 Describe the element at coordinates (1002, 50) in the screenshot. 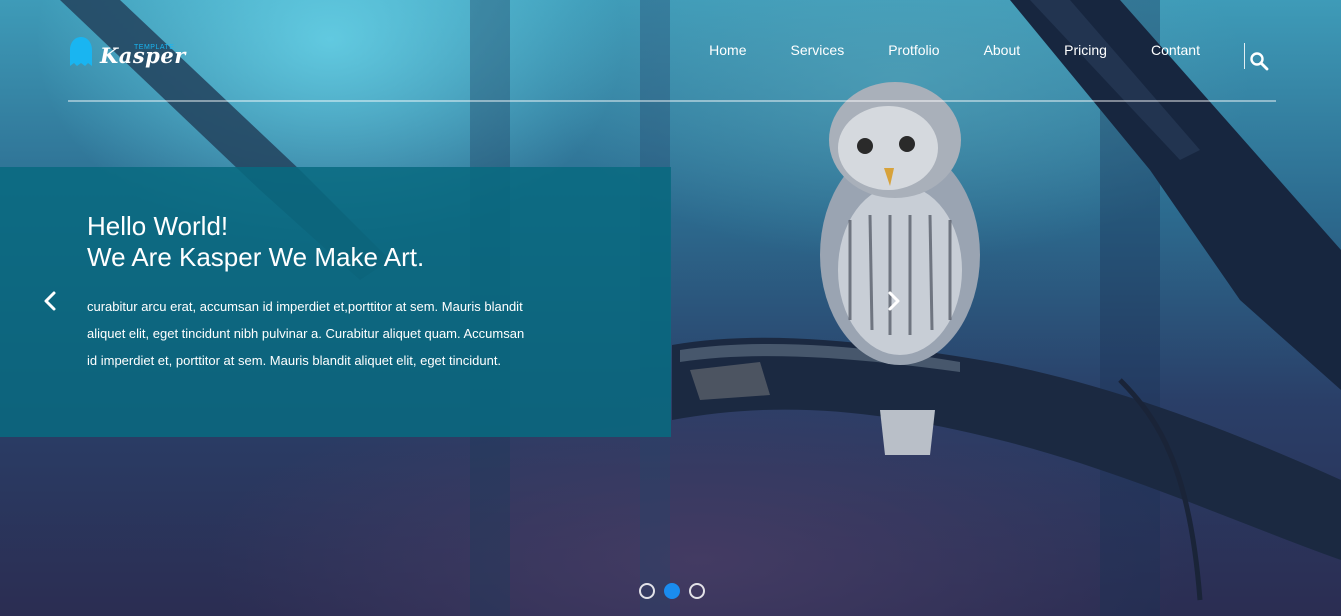

I see `nav-link-about: About` at that location.